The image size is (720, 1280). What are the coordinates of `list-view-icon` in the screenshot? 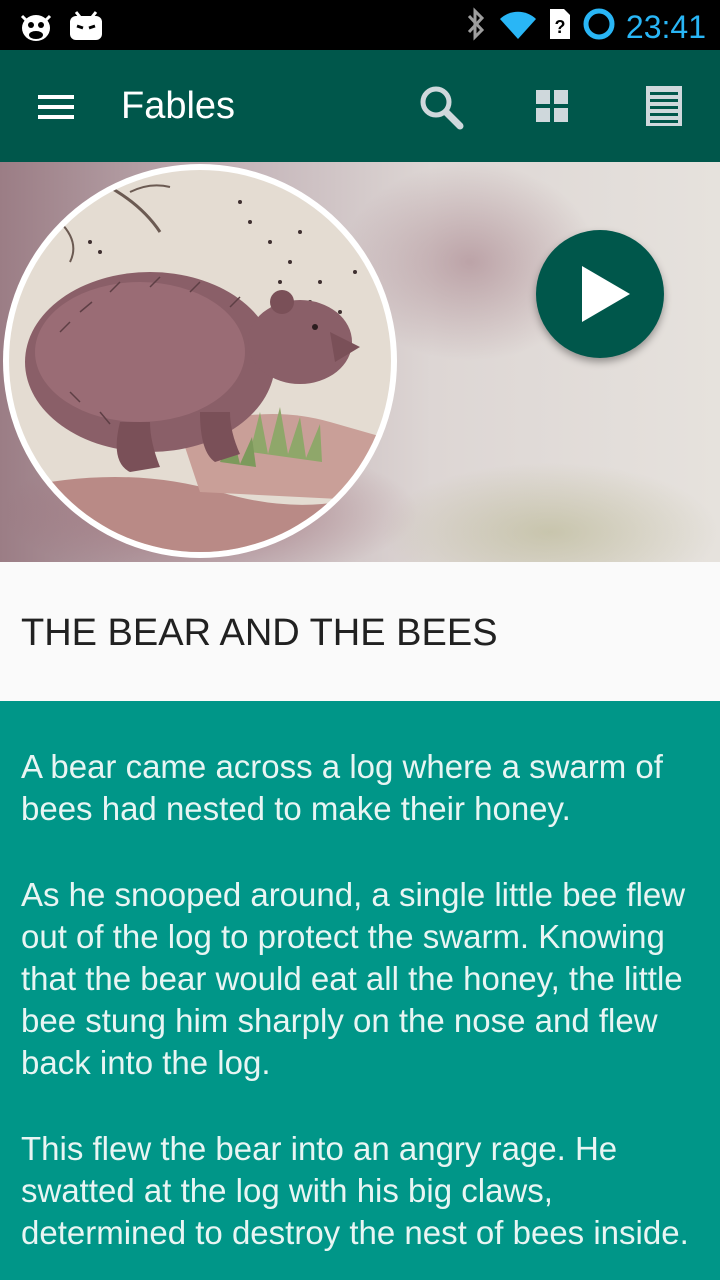 It's located at (664, 106).